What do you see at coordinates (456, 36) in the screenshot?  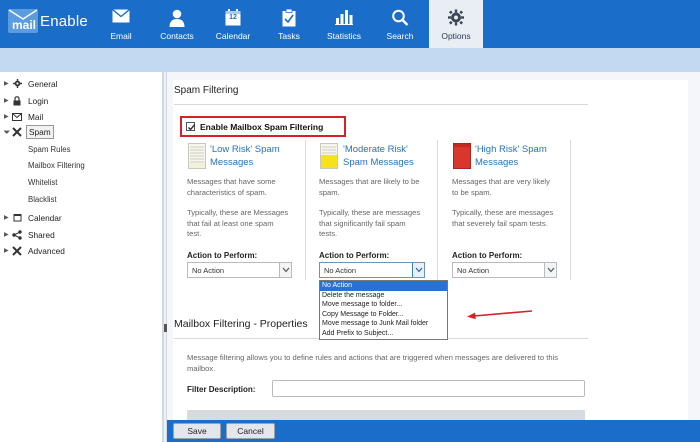 I see `nav-options-label: Options` at bounding box center [456, 36].